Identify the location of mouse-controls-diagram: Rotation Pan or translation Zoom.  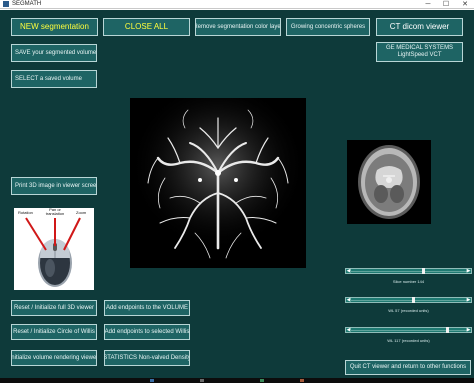
(54, 249).